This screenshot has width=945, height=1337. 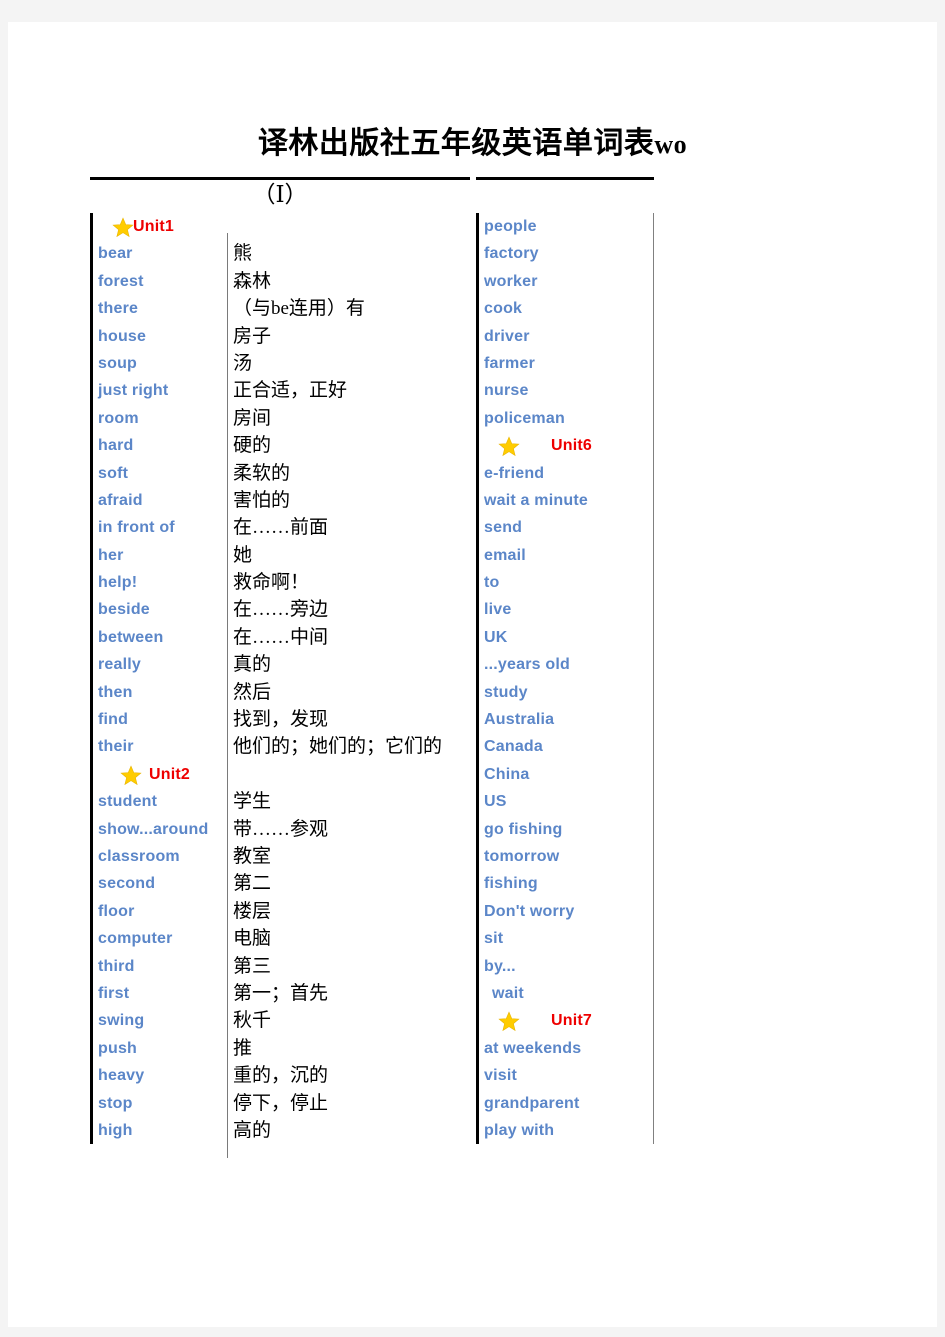 What do you see at coordinates (566, 856) in the screenshot?
I see `vocabulary-row: tomorrow` at bounding box center [566, 856].